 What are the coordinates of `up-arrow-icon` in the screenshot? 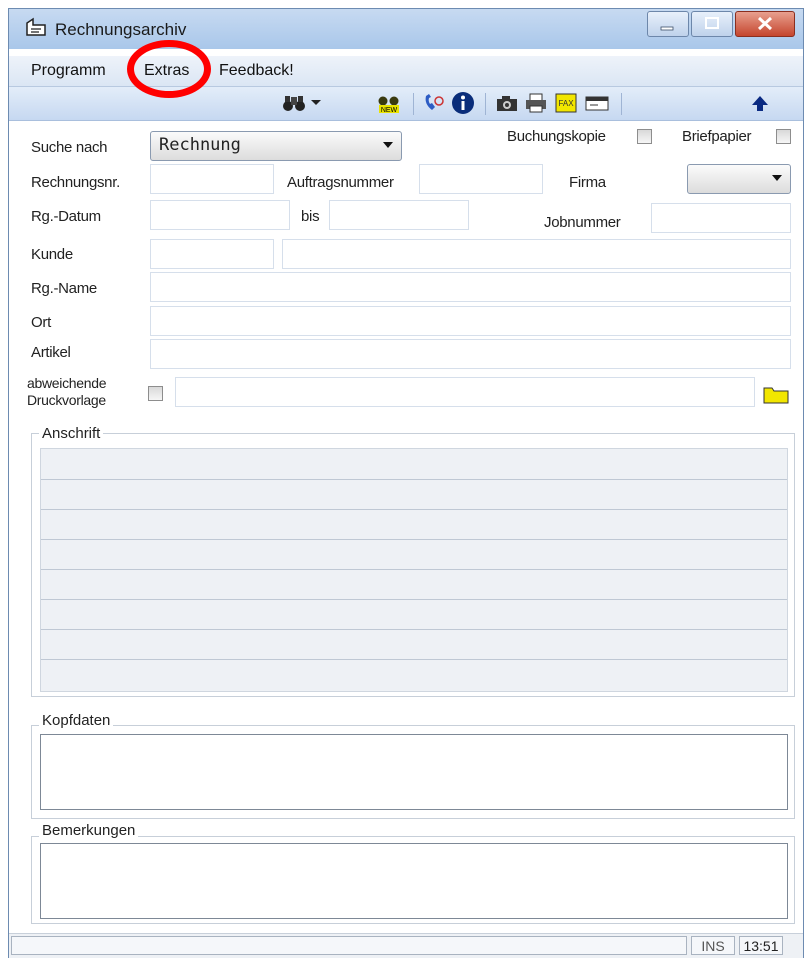 It's located at (760, 103).